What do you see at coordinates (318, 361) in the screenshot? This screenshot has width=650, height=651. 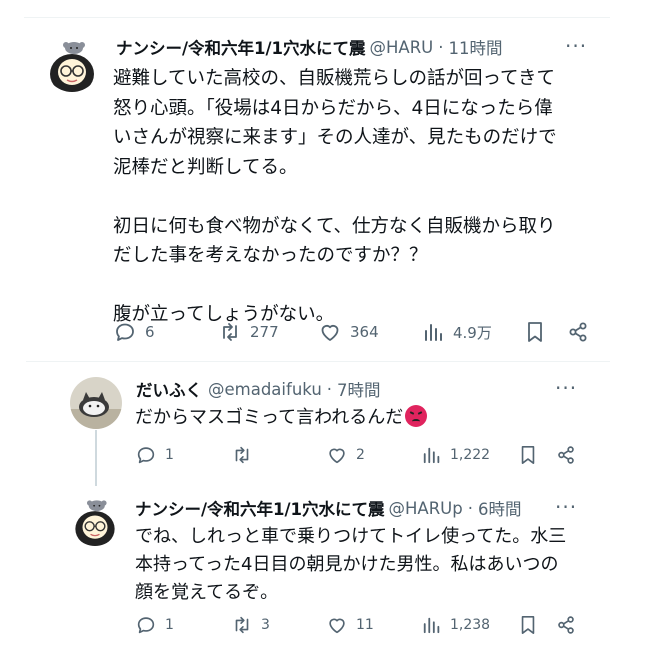 I see `tweet-divider` at bounding box center [318, 361].